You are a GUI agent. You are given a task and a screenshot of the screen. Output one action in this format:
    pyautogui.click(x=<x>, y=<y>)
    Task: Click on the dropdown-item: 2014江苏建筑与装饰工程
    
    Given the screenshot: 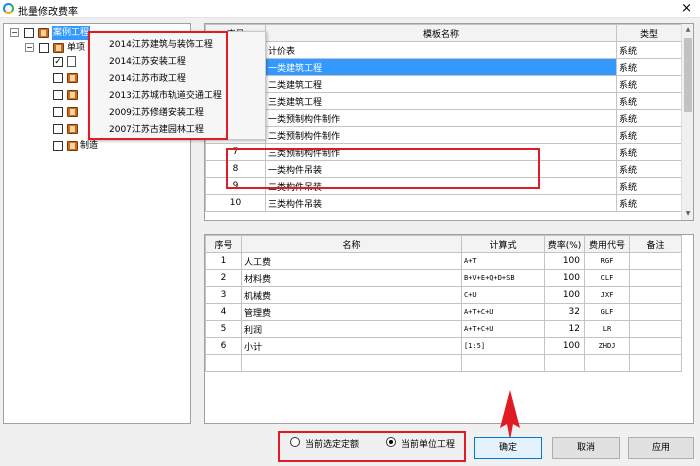 What is the action you would take?
    pyautogui.click(x=161, y=43)
    